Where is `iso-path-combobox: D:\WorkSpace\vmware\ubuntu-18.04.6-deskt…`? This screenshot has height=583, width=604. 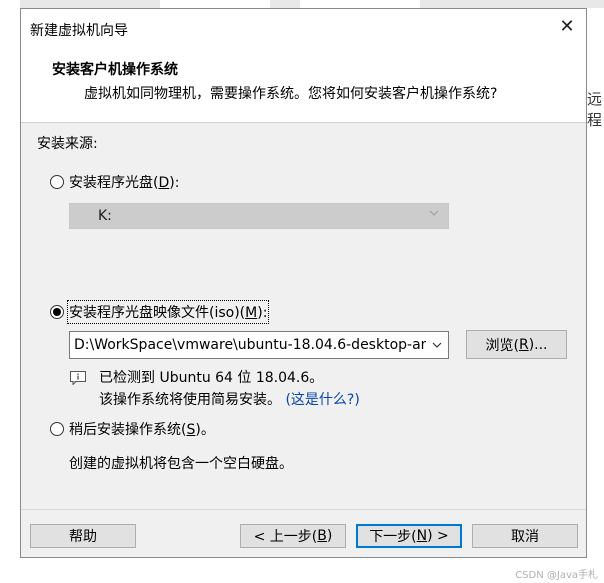
iso-path-combobox: D:\WorkSpace\vmware\ubuntu-18.04.6-deskt… is located at coordinates (259, 345).